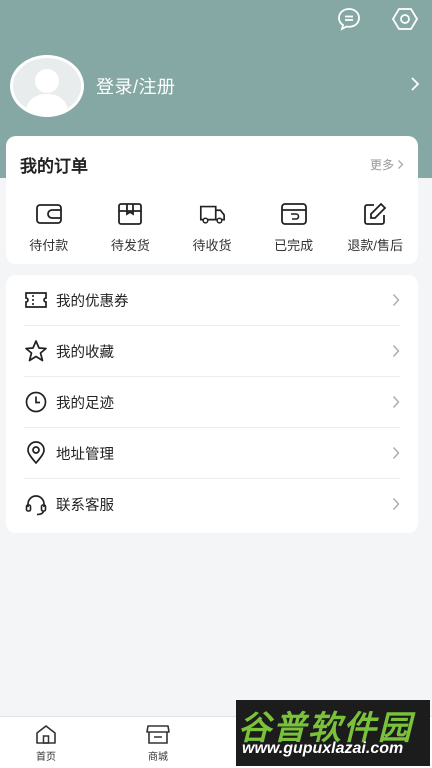 The width and height of the screenshot is (432, 768). What do you see at coordinates (216, 86) in the screenshot?
I see `profile-section: 登录/注册` at bounding box center [216, 86].